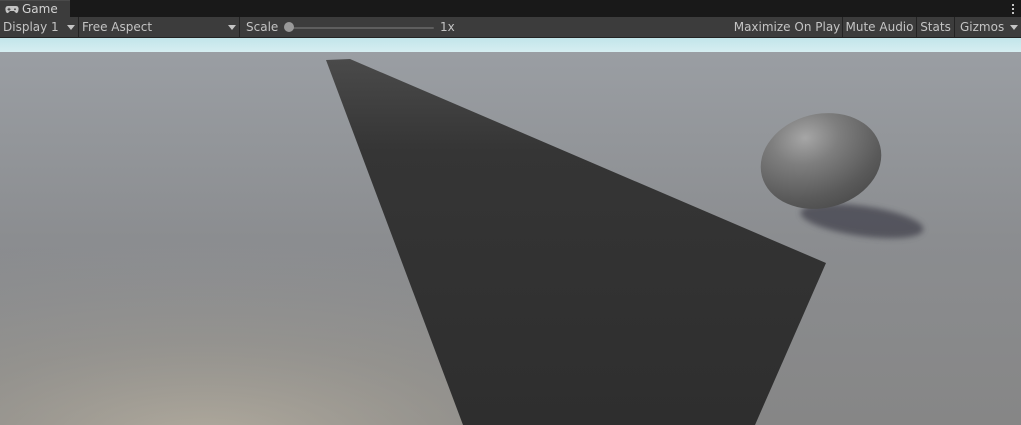 The height and width of the screenshot is (425, 1021). Describe the element at coordinates (447, 27) in the screenshot. I see `scale-value: 1x` at that location.